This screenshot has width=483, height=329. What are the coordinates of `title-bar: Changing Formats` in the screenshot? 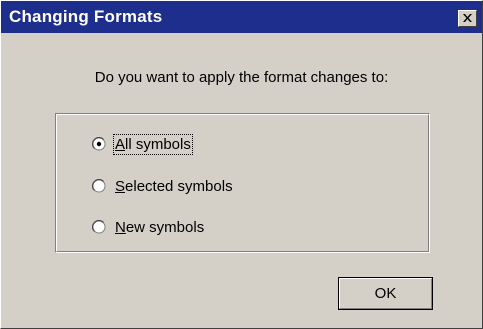 It's located at (241, 17).